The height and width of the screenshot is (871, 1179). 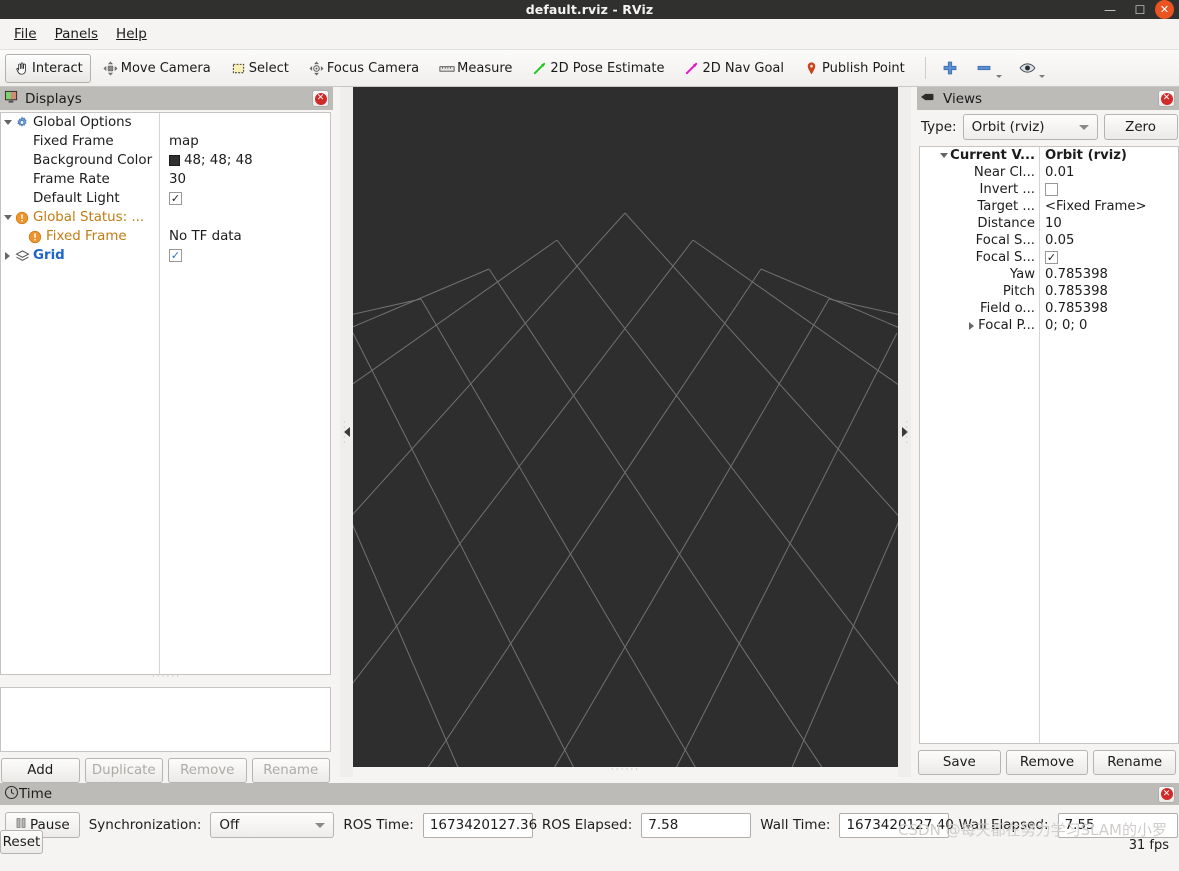 I want to click on row-value-cell: 48; 48; 48, so click(x=206, y=160).